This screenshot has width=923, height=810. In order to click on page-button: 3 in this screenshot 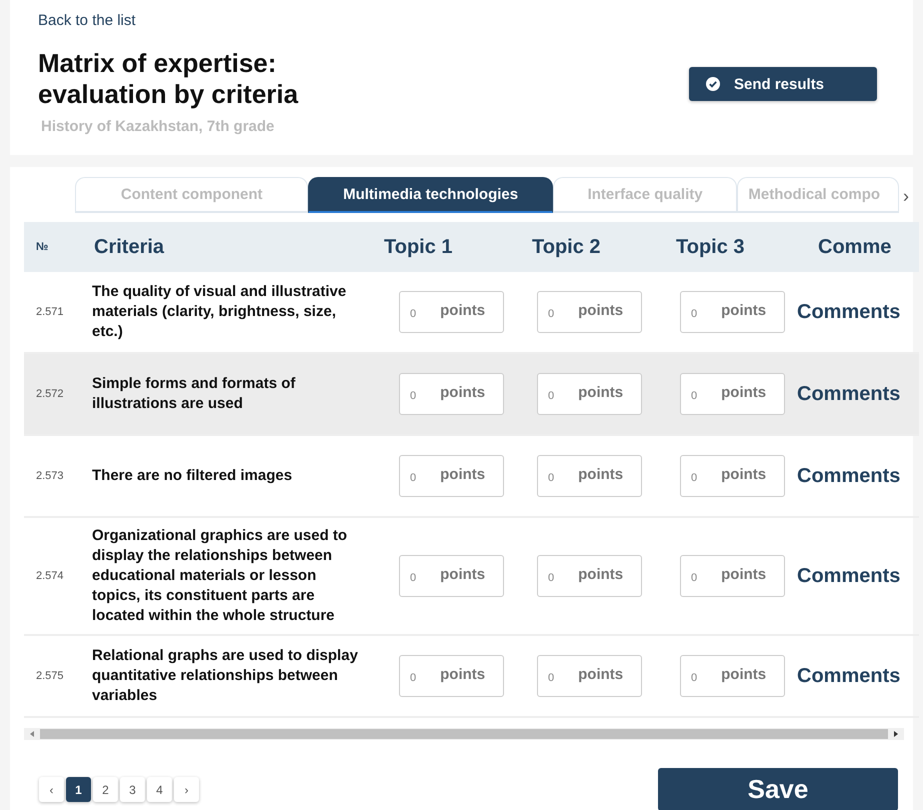, I will do `click(132, 789)`.